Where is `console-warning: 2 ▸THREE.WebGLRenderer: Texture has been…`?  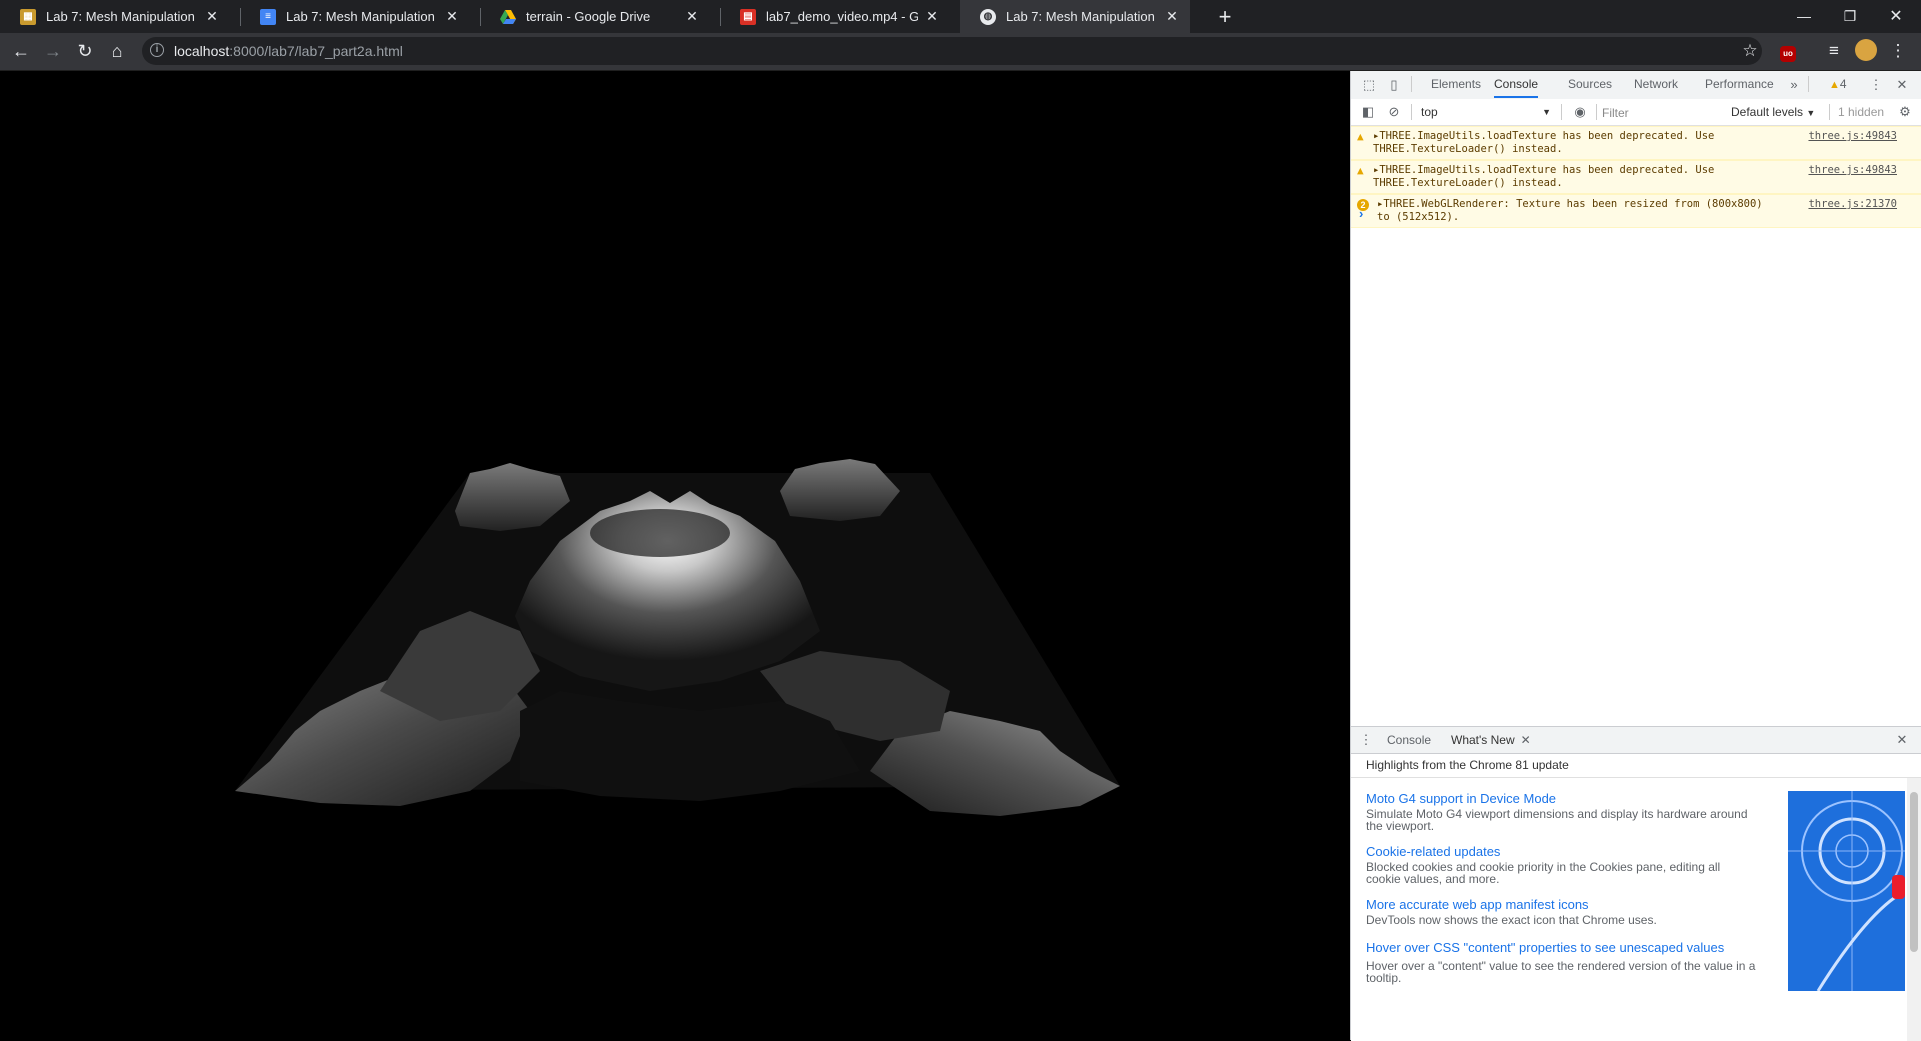 console-warning: 2 ▸THREE.WebGLRenderer: Texture has been… is located at coordinates (1636, 211).